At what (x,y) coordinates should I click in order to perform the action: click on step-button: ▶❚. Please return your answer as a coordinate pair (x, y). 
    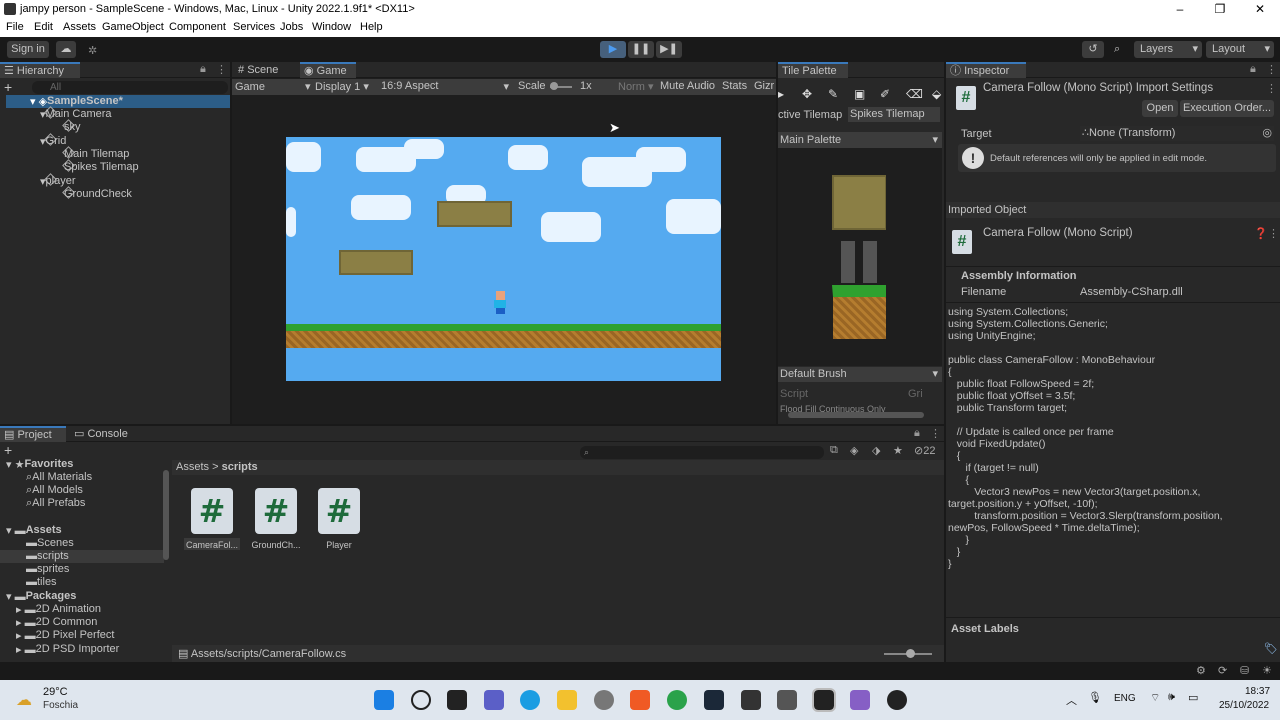
    Looking at the image, I should click on (669, 49).